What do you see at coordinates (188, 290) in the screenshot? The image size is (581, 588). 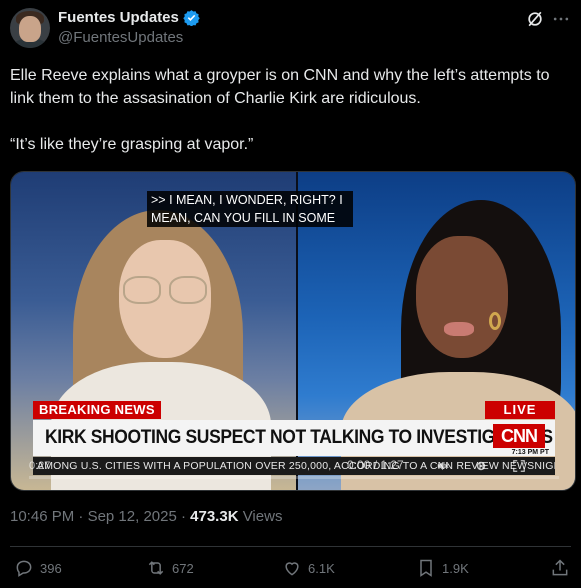 I see `guest-glasses-right` at bounding box center [188, 290].